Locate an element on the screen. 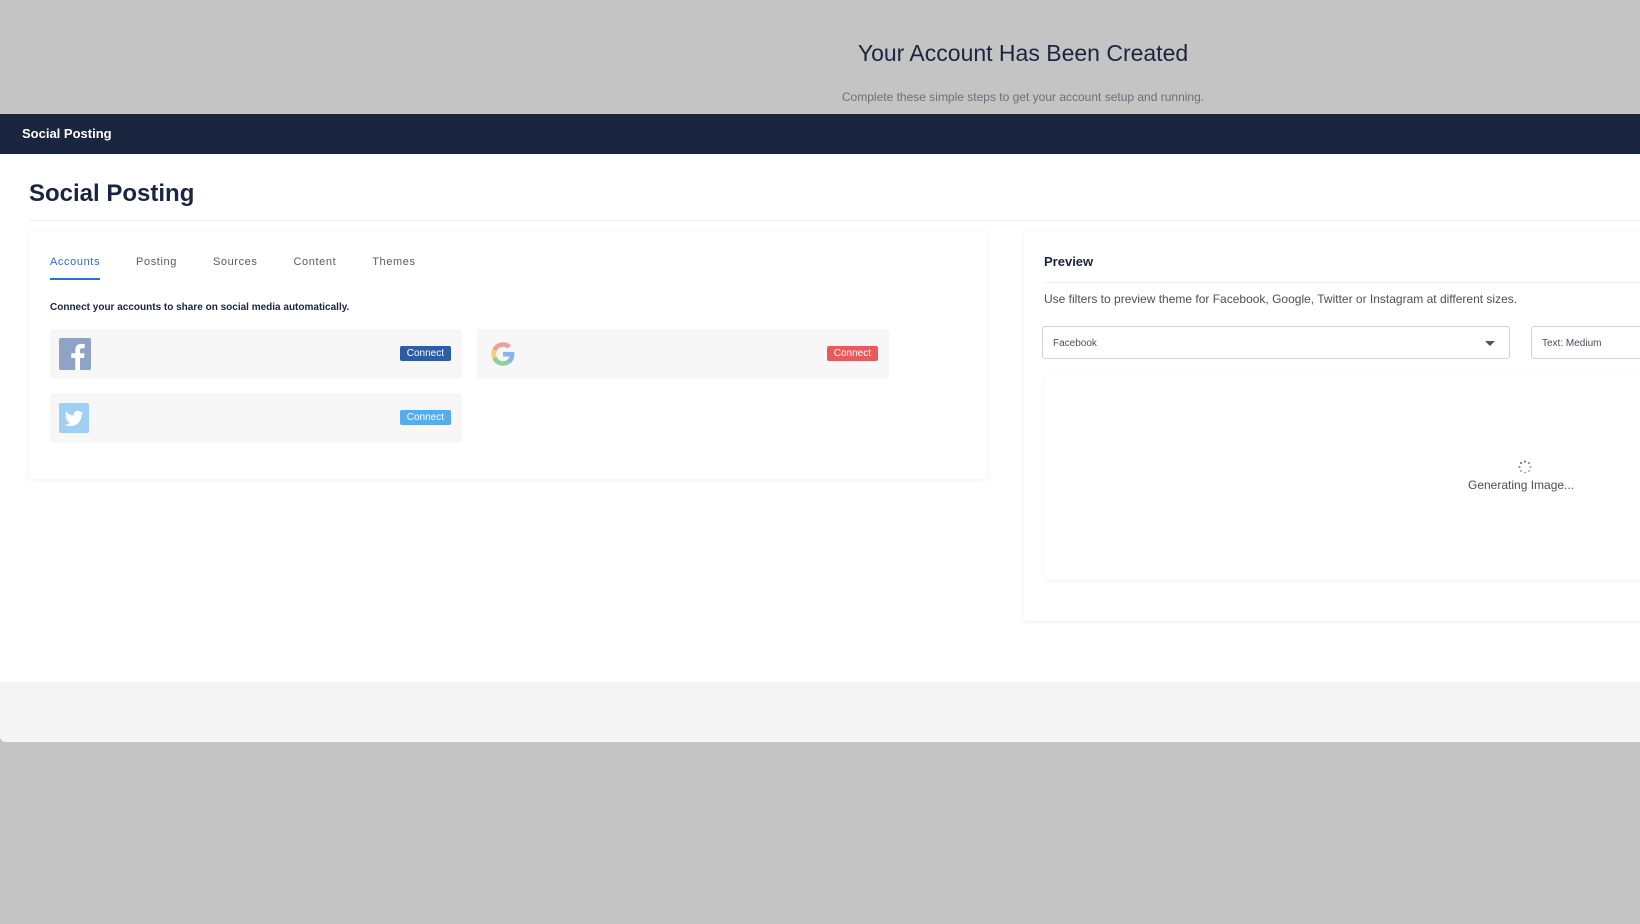  tab-themes: Themes is located at coordinates (393, 268).